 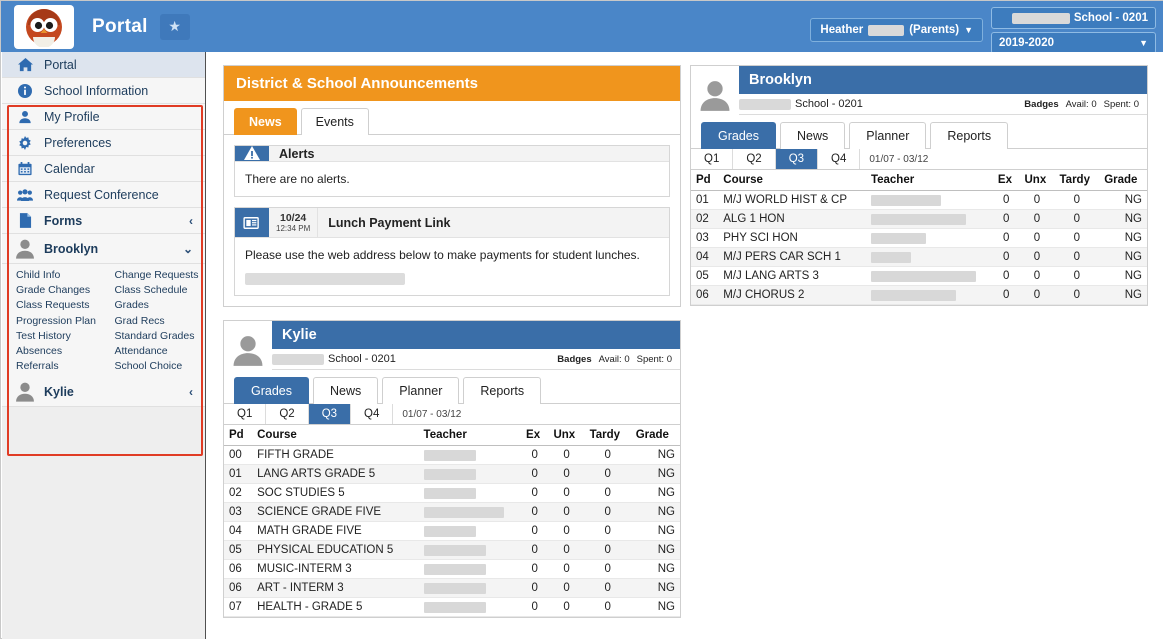 What do you see at coordinates (103, 65) in the screenshot?
I see `sidebar-item-portal: Portal` at bounding box center [103, 65].